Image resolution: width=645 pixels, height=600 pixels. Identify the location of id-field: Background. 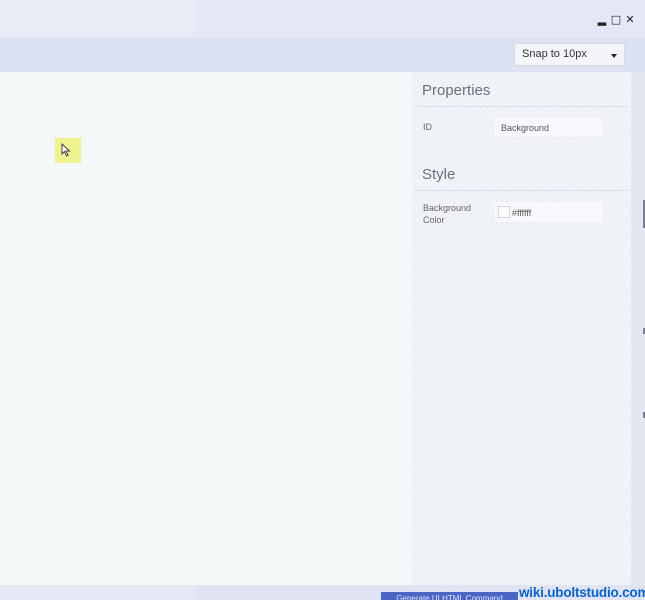
(548, 127).